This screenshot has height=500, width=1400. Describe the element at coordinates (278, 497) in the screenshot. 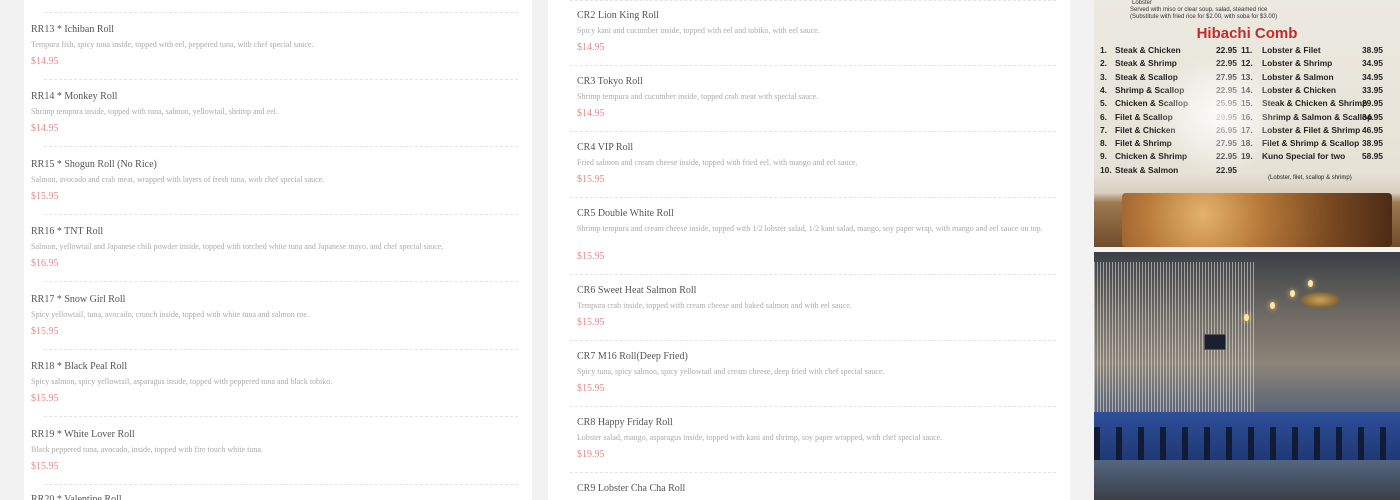

I see `menu-item: RR20 * Valentine Roll` at that location.